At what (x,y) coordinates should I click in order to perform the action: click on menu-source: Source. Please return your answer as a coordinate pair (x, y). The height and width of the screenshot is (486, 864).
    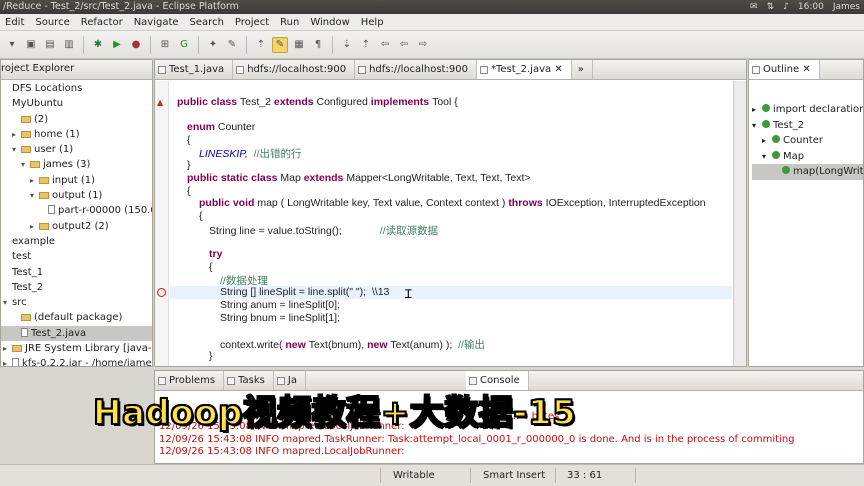
    Looking at the image, I should click on (52, 22).